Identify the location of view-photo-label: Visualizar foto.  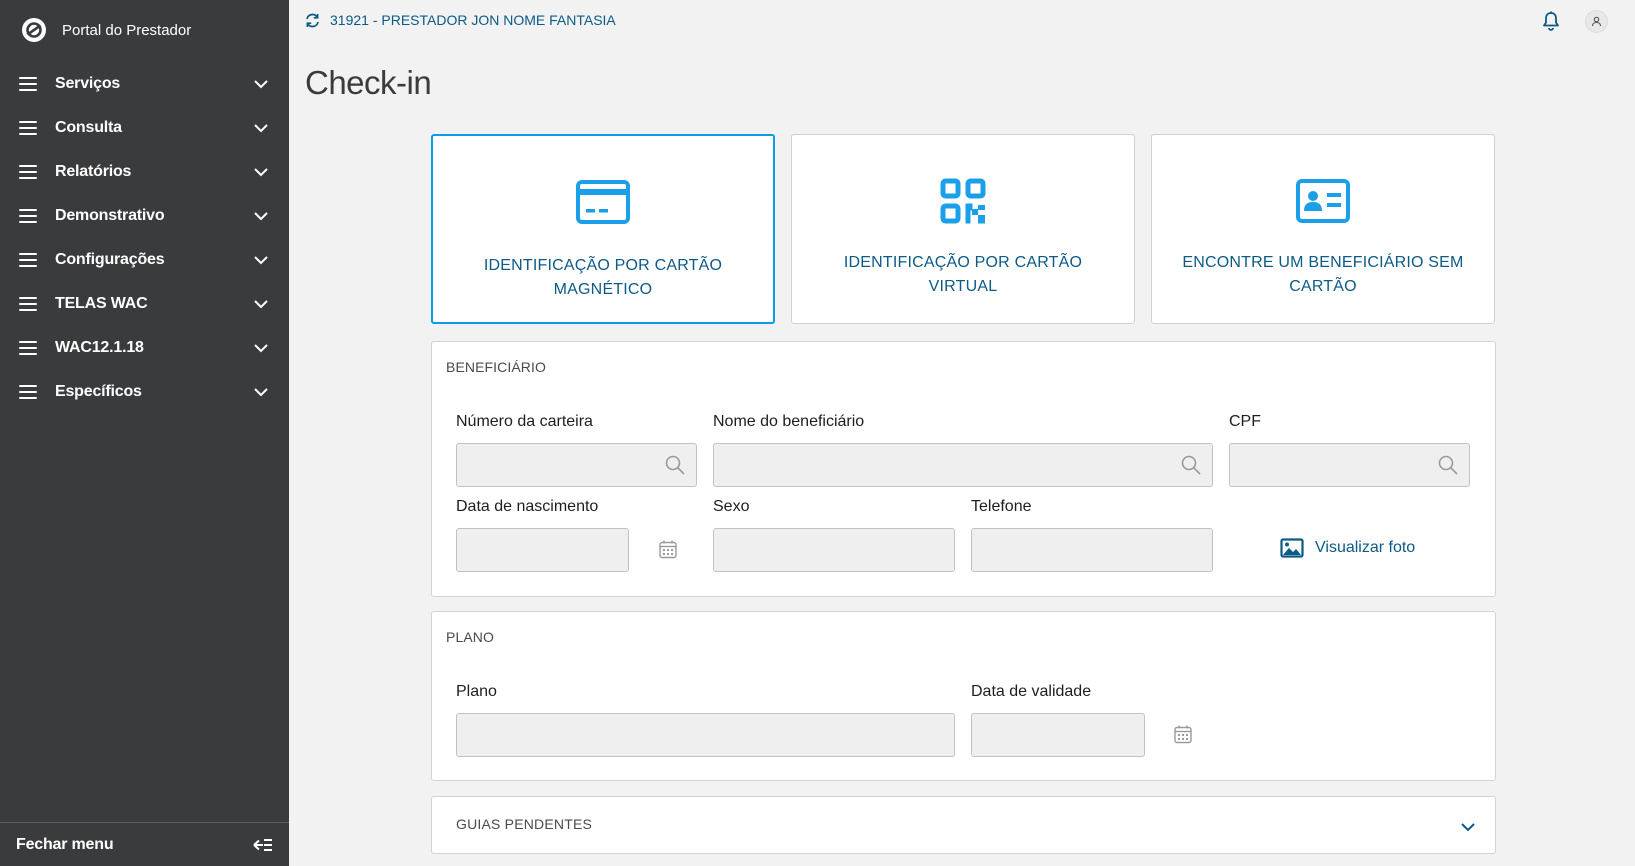
(1365, 547).